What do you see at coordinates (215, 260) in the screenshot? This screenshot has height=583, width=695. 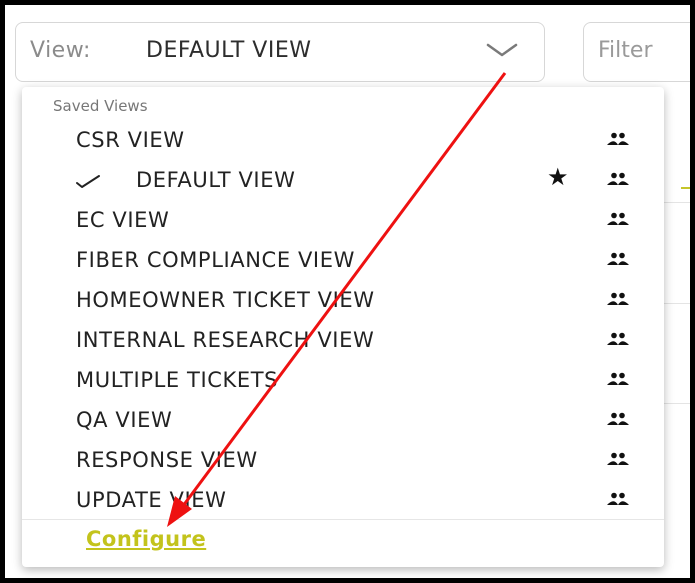 I see `menu-item-label: FIBER COMPLIANCE VIEW` at bounding box center [215, 260].